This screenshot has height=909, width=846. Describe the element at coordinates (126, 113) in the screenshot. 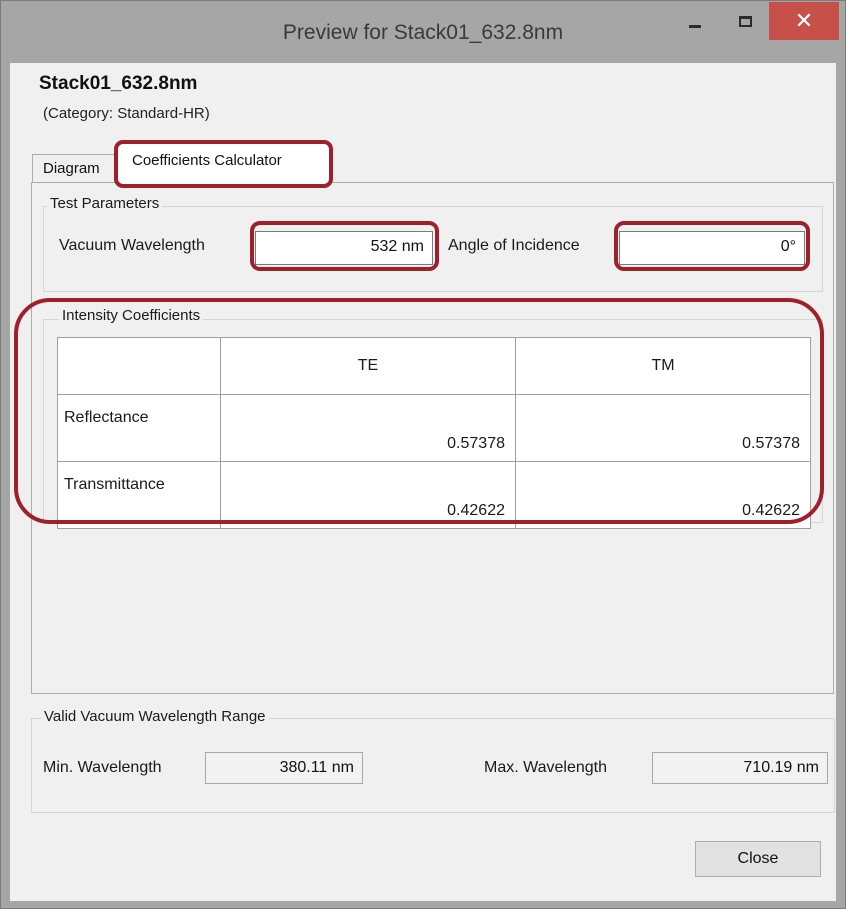

I see `stack-category: (Category: Standard-HR)` at that location.